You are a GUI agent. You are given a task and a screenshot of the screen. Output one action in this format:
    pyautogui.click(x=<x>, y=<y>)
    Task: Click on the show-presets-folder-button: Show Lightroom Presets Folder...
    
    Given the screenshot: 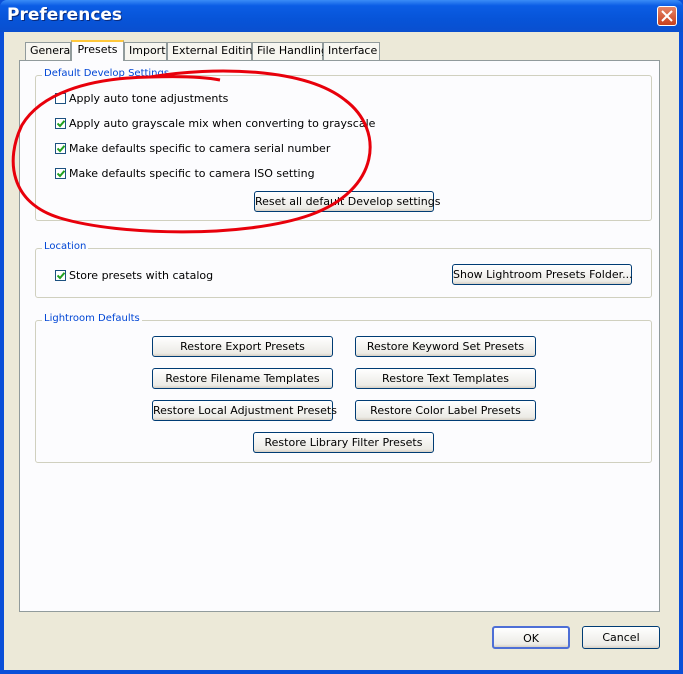 What is the action you would take?
    pyautogui.click(x=542, y=274)
    